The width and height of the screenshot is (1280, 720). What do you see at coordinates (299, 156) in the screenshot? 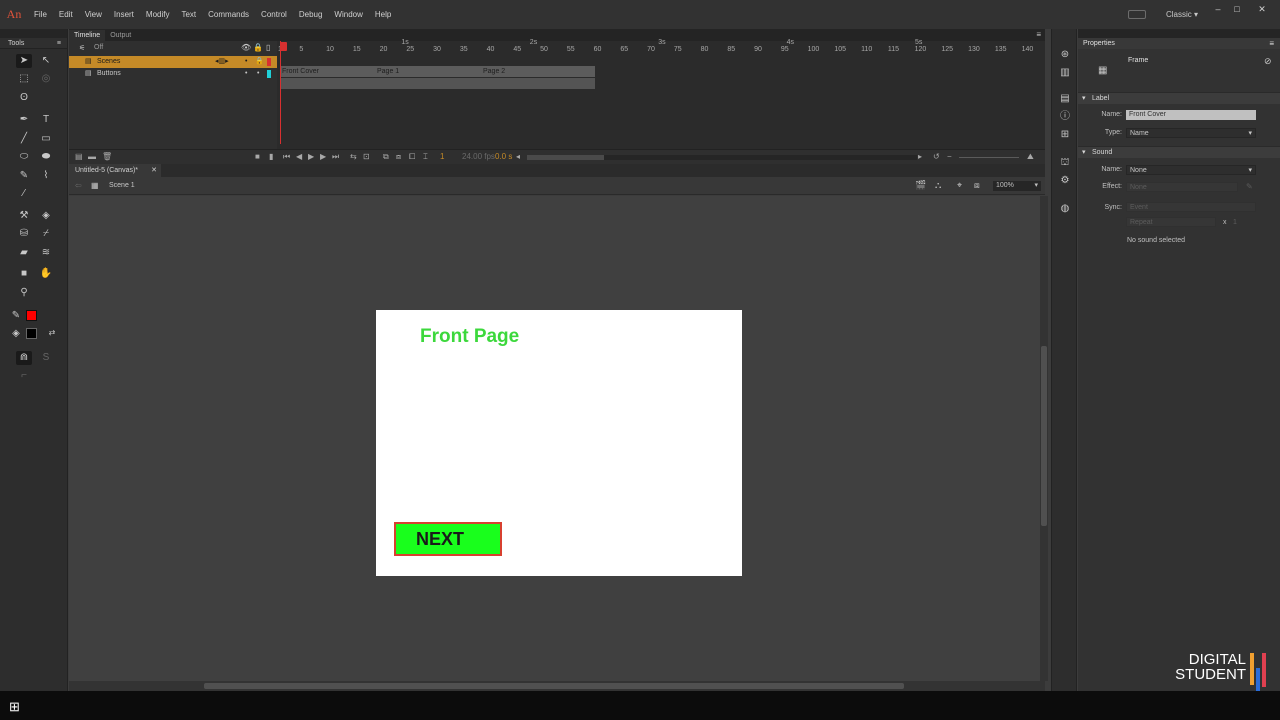
I see `step-back-icon: ◀` at bounding box center [299, 156].